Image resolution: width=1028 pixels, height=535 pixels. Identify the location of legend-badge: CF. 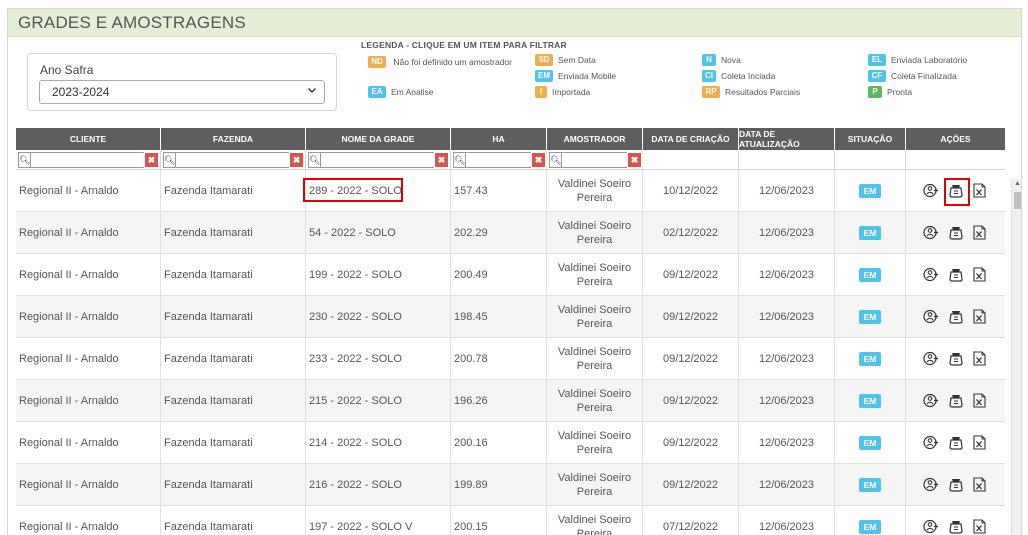
(877, 76).